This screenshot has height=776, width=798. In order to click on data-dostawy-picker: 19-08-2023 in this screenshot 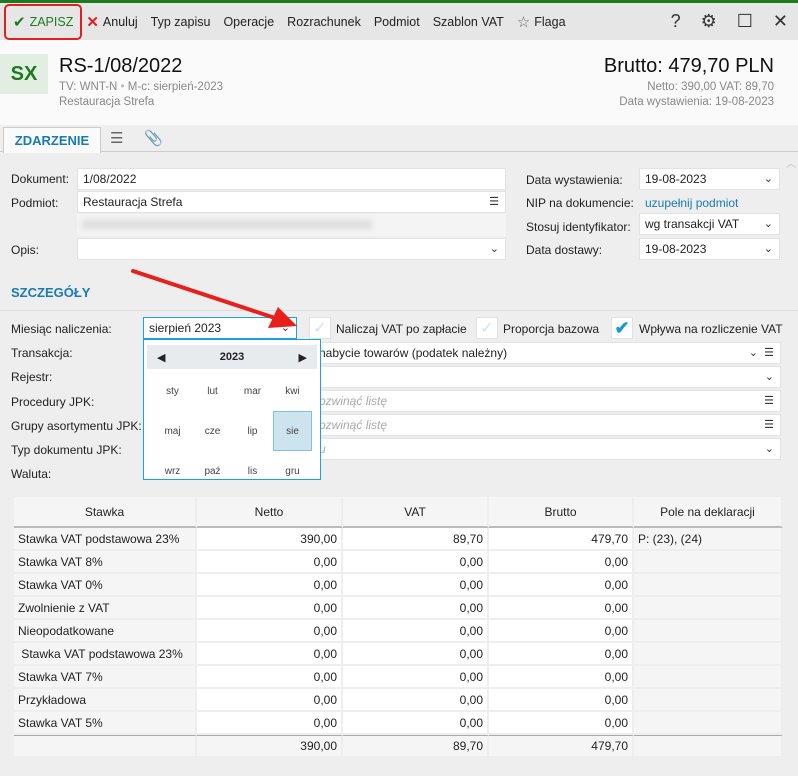, I will do `click(709, 249)`.